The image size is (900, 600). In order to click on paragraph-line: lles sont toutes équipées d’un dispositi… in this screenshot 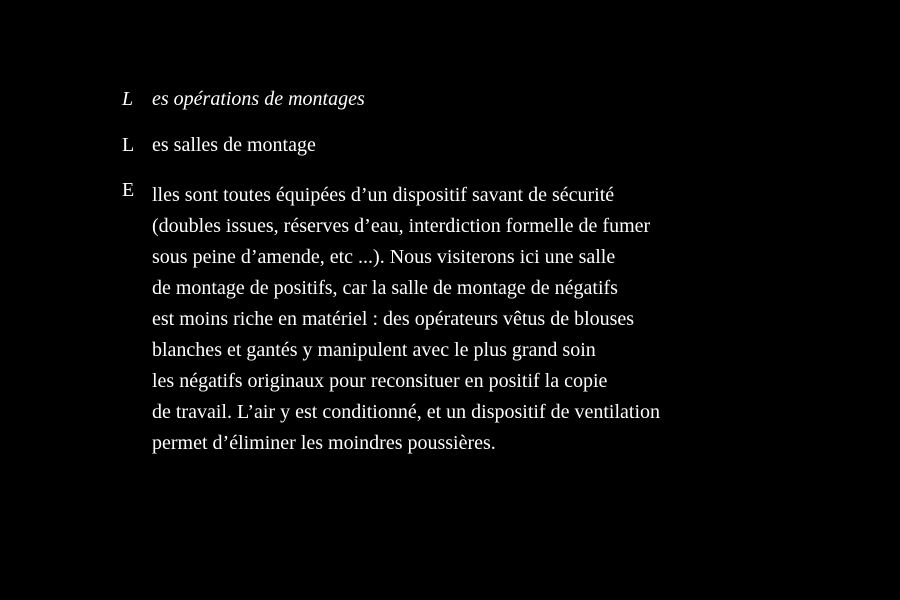, I will do `click(383, 195)`.